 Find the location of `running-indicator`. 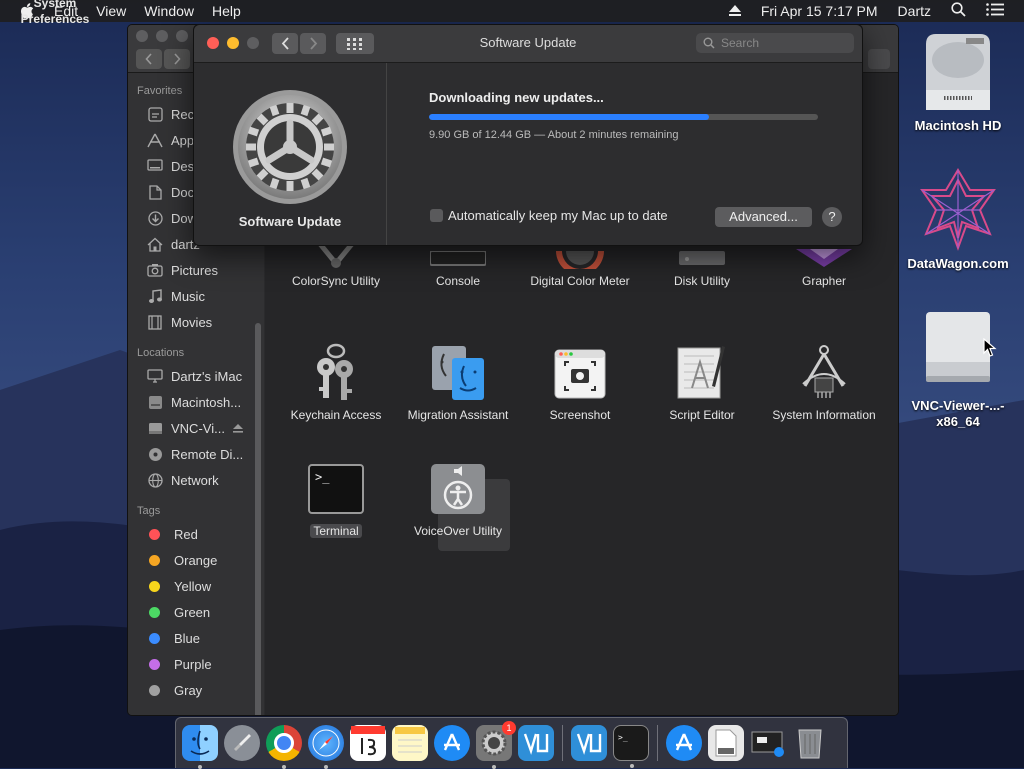

running-indicator is located at coordinates (494, 767).